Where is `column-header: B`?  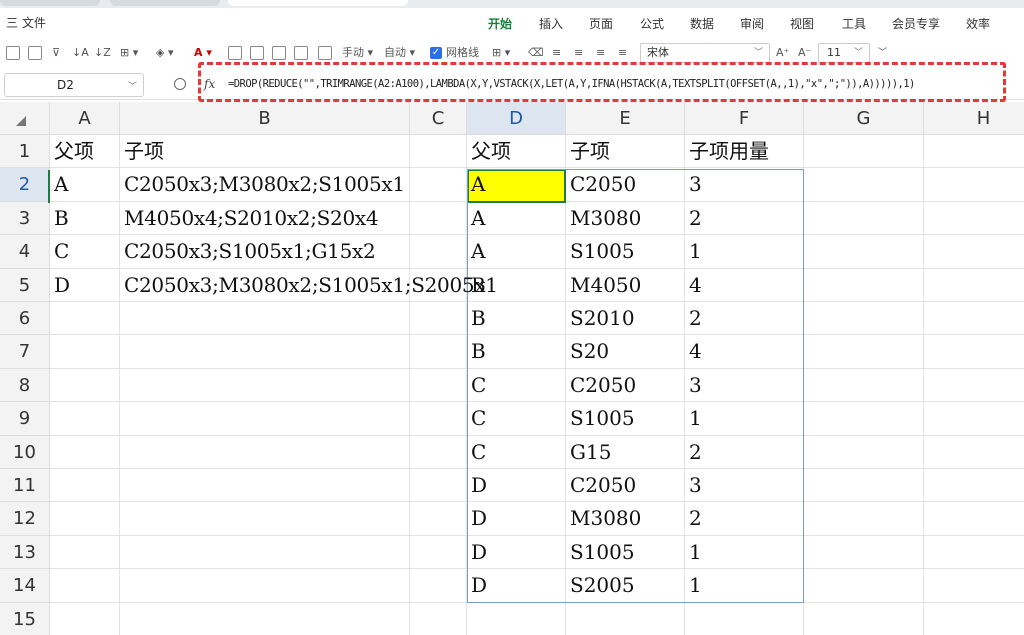 column-header: B is located at coordinates (265, 118).